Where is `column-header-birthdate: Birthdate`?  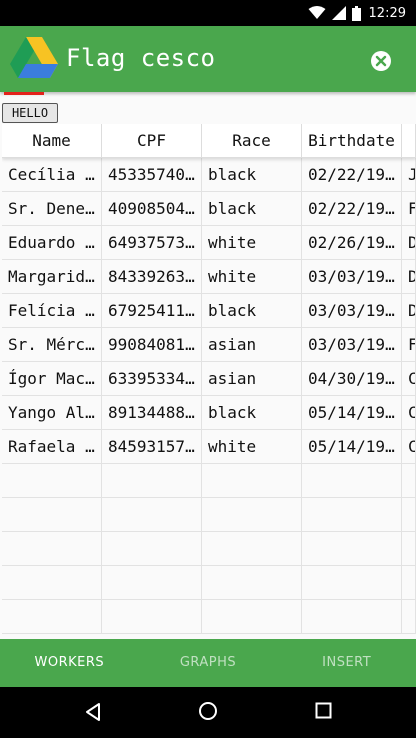 column-header-birthdate: Birthdate is located at coordinates (352, 141).